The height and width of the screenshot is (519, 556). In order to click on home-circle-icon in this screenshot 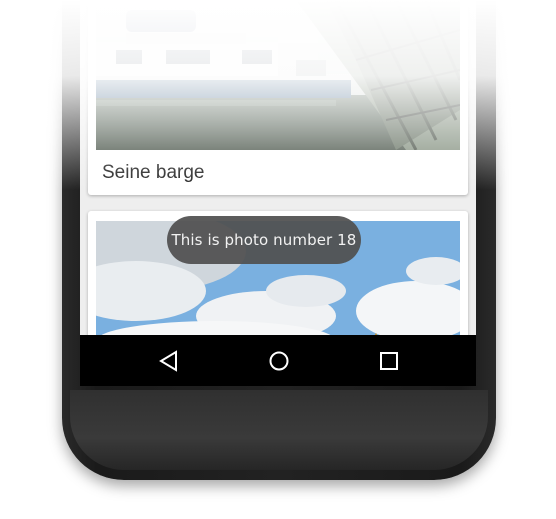, I will do `click(279, 361)`.